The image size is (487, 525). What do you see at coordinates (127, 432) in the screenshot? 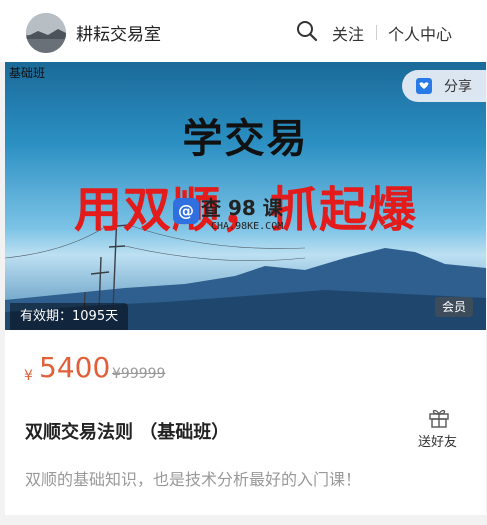
I see `course-title: 双顺交易法则 （基础班）` at bounding box center [127, 432].